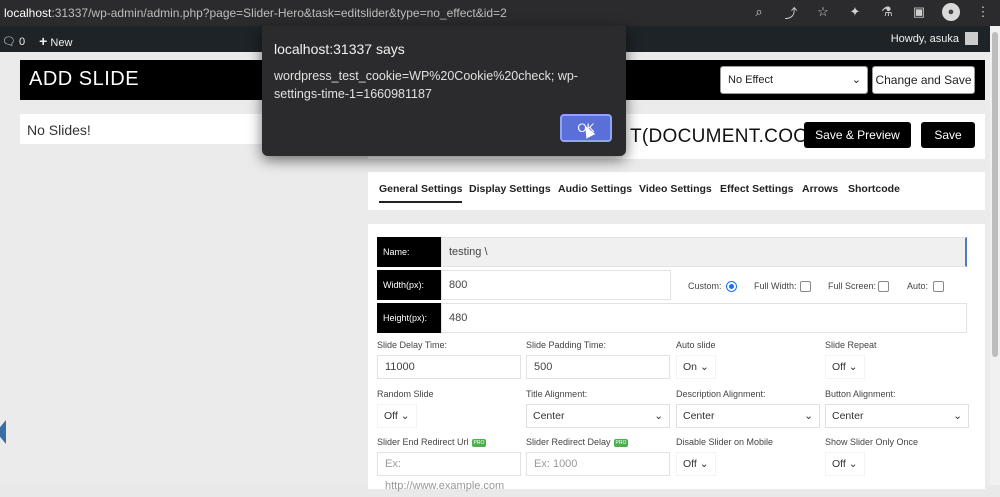 The image size is (1000, 497). Describe the element at coordinates (820, 189) in the screenshot. I see `tab-arrows: Arrows` at that location.